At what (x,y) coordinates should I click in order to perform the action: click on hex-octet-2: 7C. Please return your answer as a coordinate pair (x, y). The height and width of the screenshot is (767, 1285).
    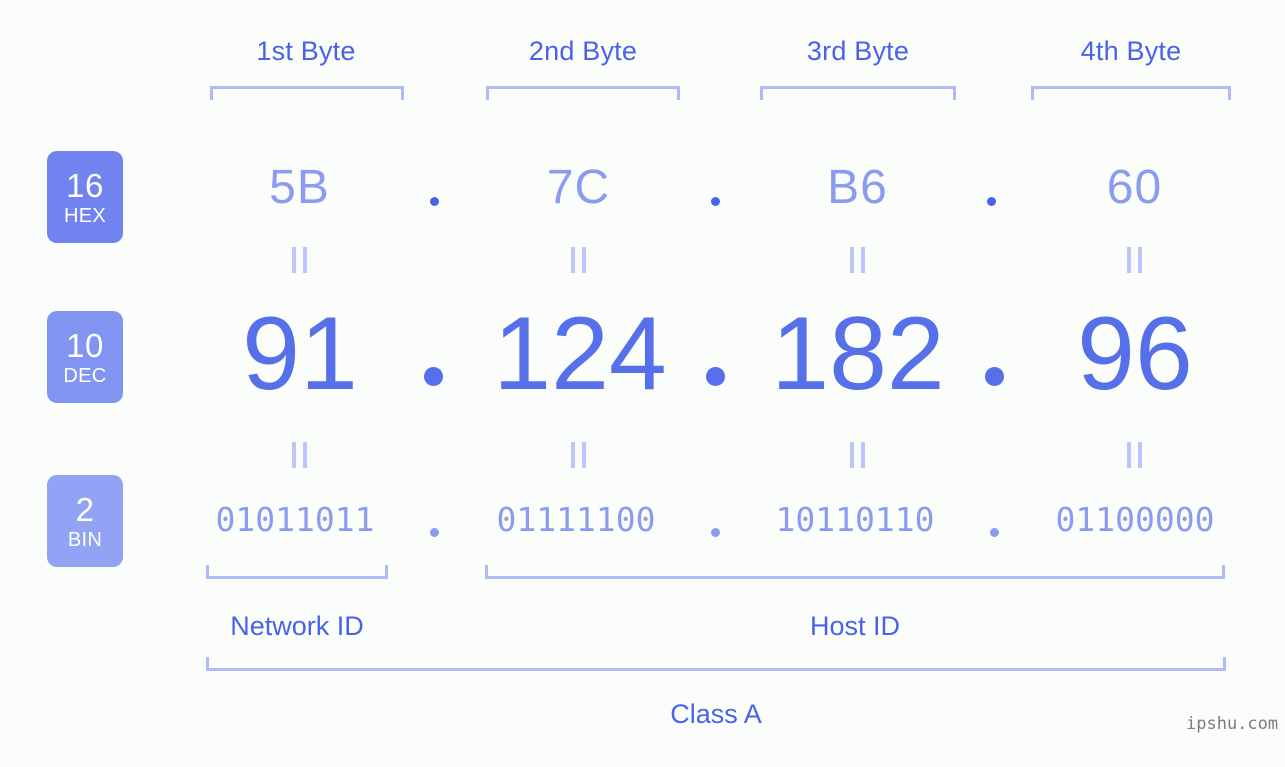
    Looking at the image, I should click on (578, 187).